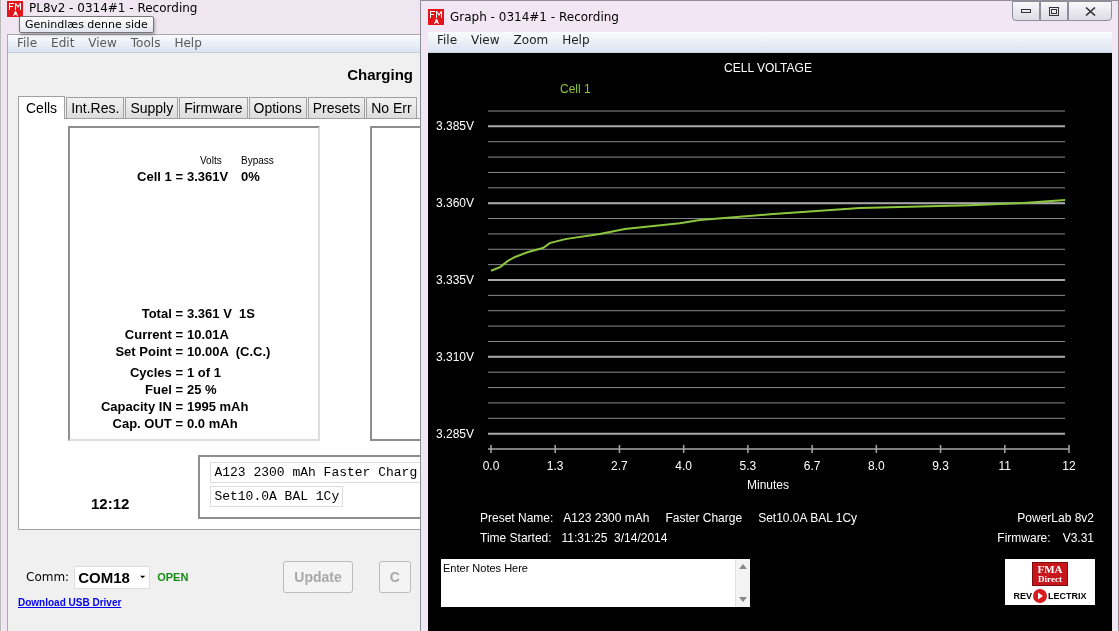 The image size is (1119, 631). Describe the element at coordinates (743, 599) in the screenshot. I see `scroll-down-icon` at that location.